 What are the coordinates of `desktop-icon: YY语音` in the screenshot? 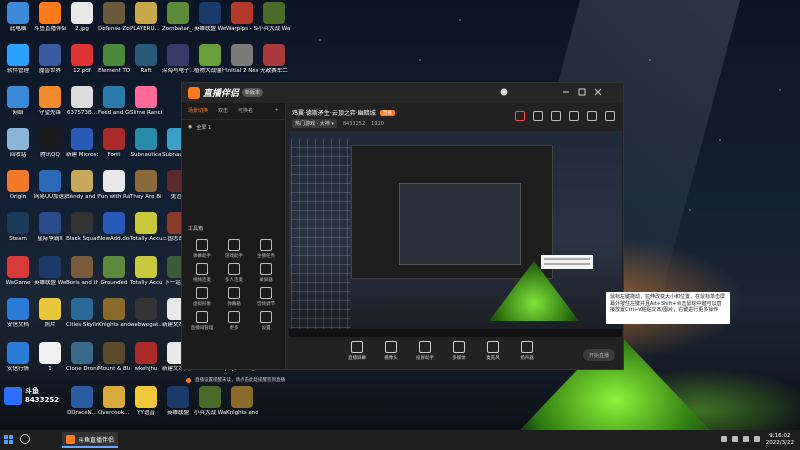 It's located at (146, 401).